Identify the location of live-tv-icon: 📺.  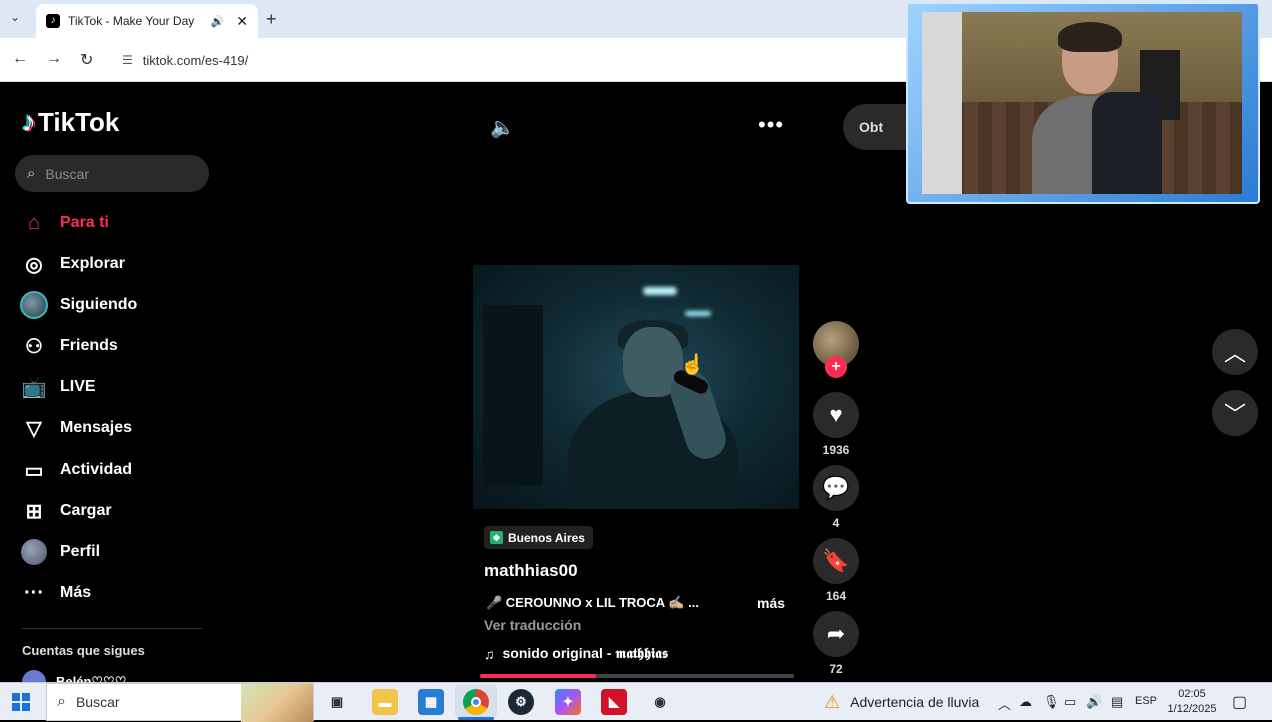
(34, 387).